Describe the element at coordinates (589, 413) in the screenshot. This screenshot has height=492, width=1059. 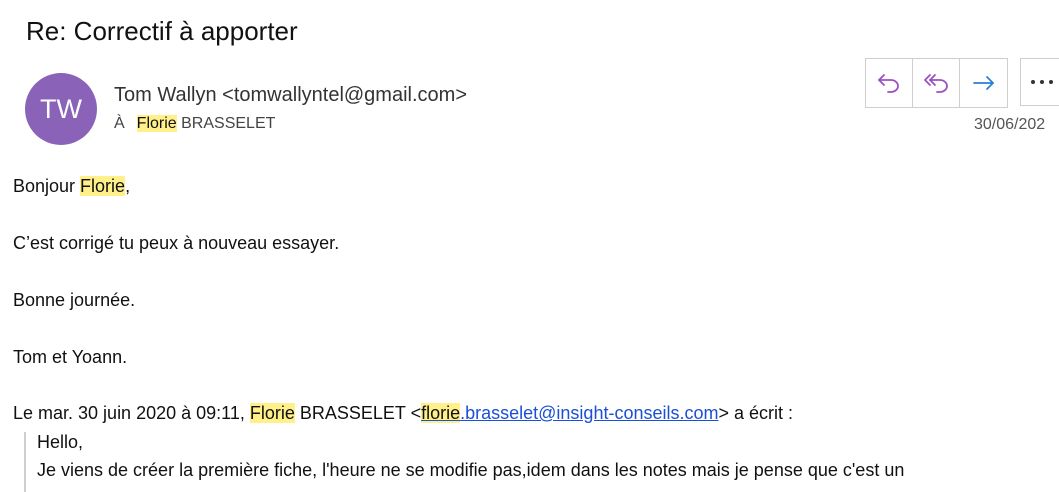
I see `quote-header-email-rest: .brasselet@insight-conseils.com` at that location.